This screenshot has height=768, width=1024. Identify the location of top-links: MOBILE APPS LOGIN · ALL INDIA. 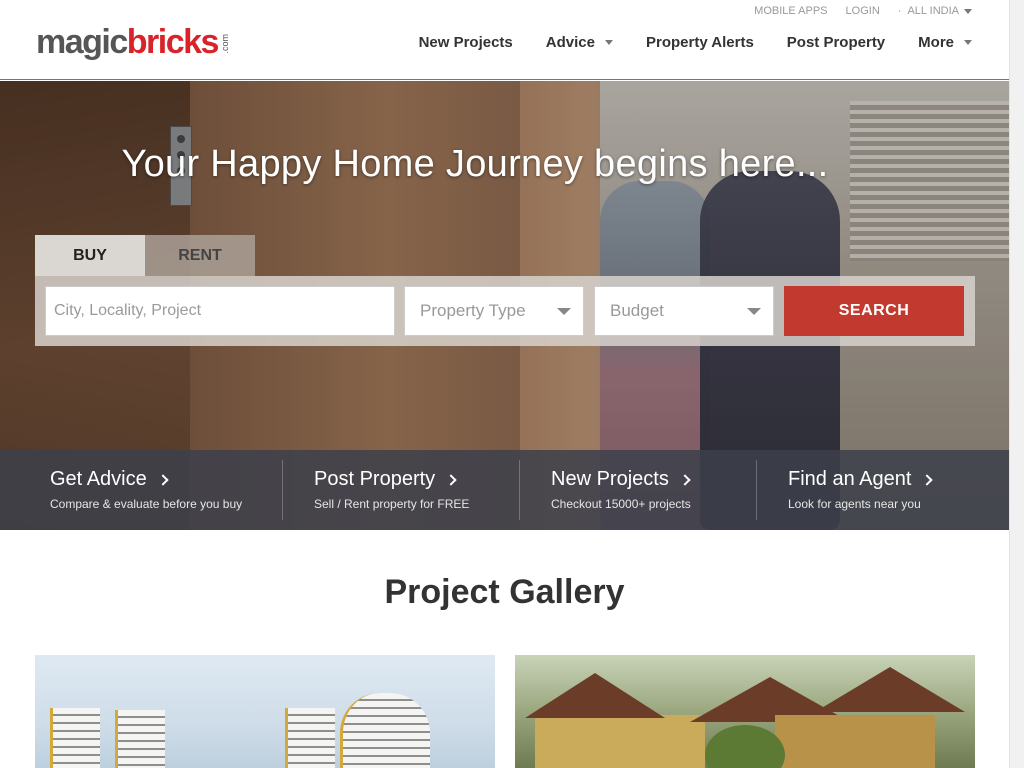
(854, 11).